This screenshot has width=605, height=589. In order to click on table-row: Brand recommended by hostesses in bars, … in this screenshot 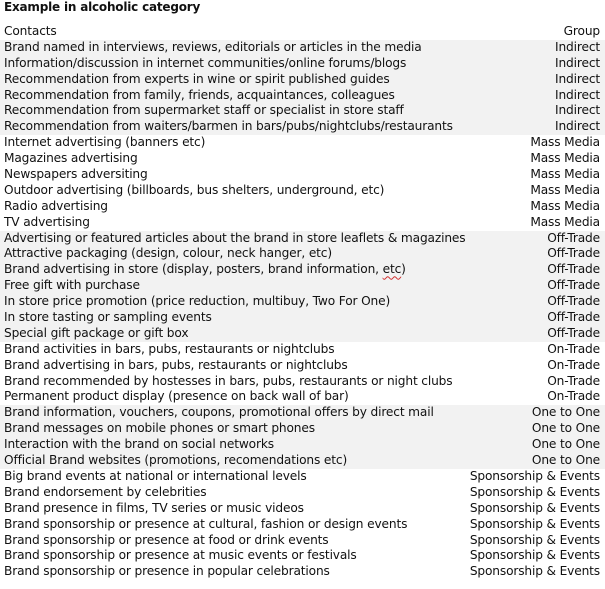, I will do `click(302, 382)`.